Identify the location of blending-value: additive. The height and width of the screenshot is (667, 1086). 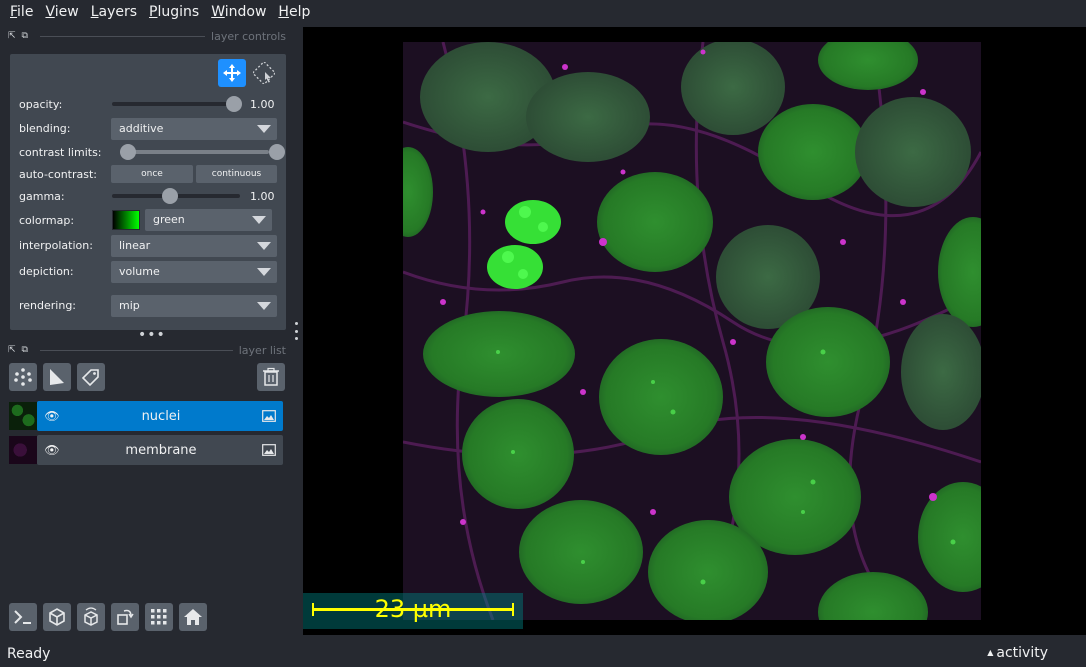
(141, 128).